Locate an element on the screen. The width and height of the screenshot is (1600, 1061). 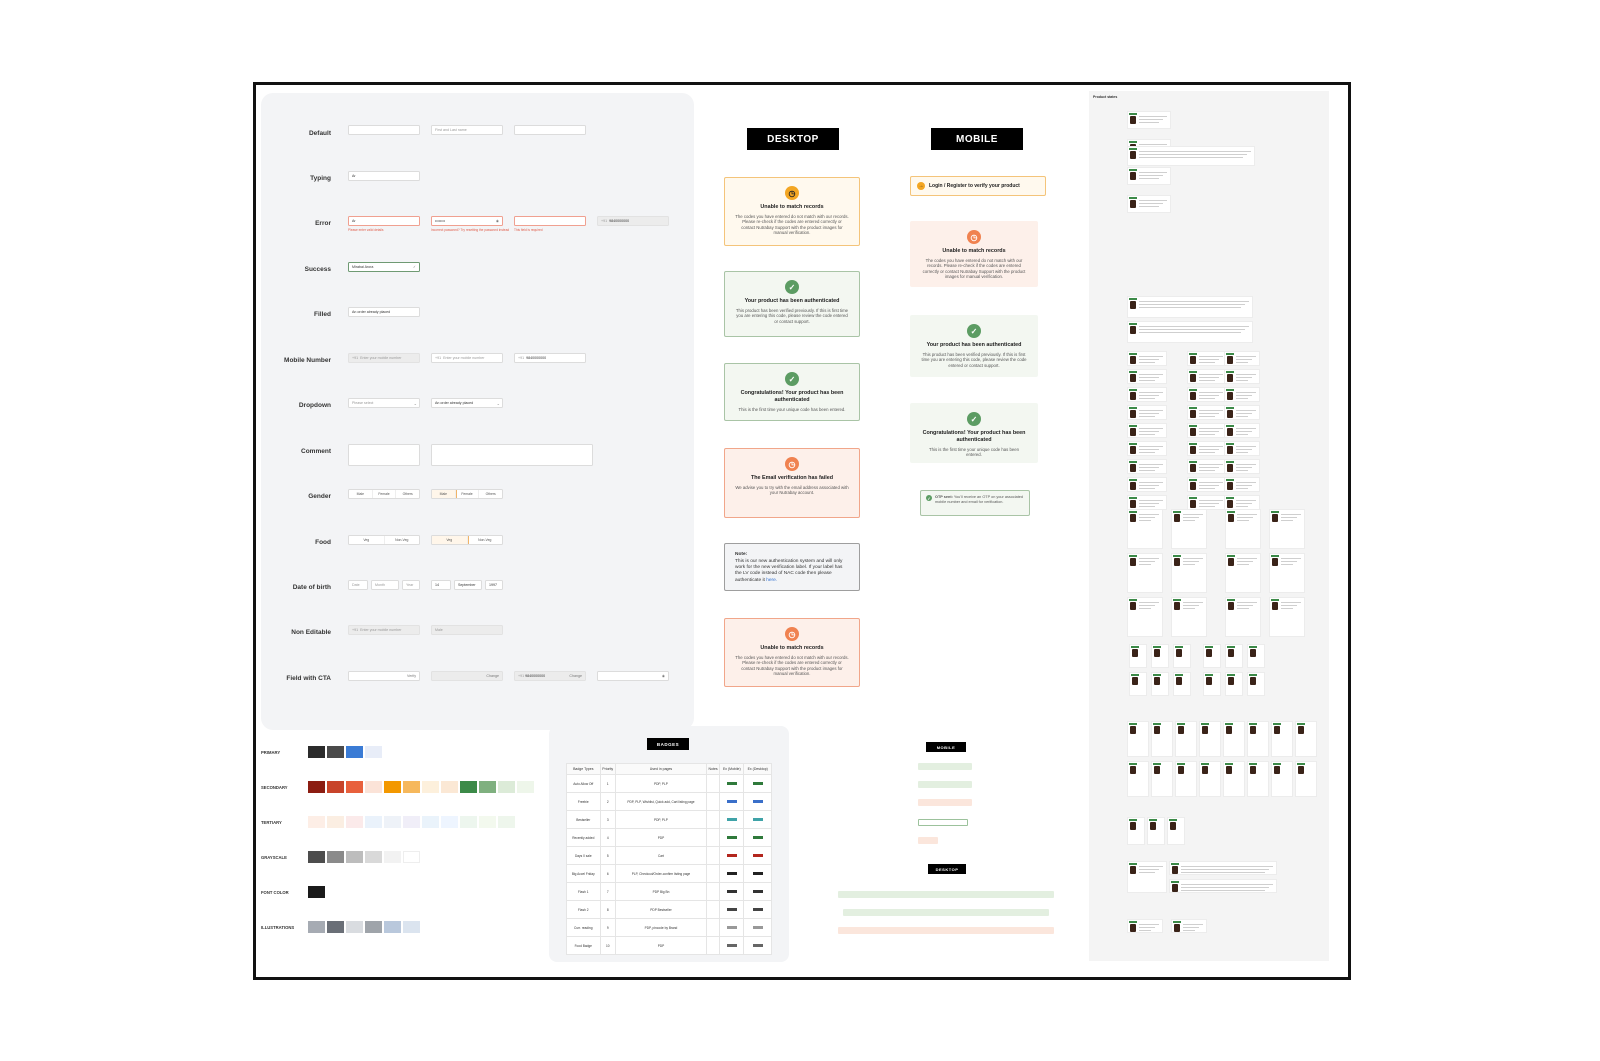
required-input is located at coordinates (550, 221).